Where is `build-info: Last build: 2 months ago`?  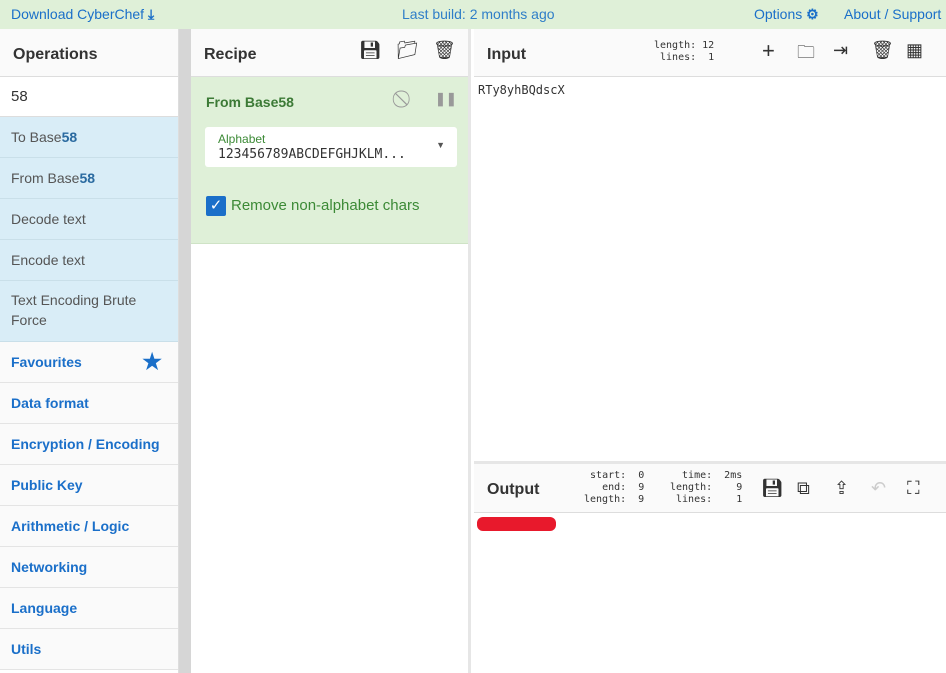
build-info: Last build: 2 months ago is located at coordinates (478, 14).